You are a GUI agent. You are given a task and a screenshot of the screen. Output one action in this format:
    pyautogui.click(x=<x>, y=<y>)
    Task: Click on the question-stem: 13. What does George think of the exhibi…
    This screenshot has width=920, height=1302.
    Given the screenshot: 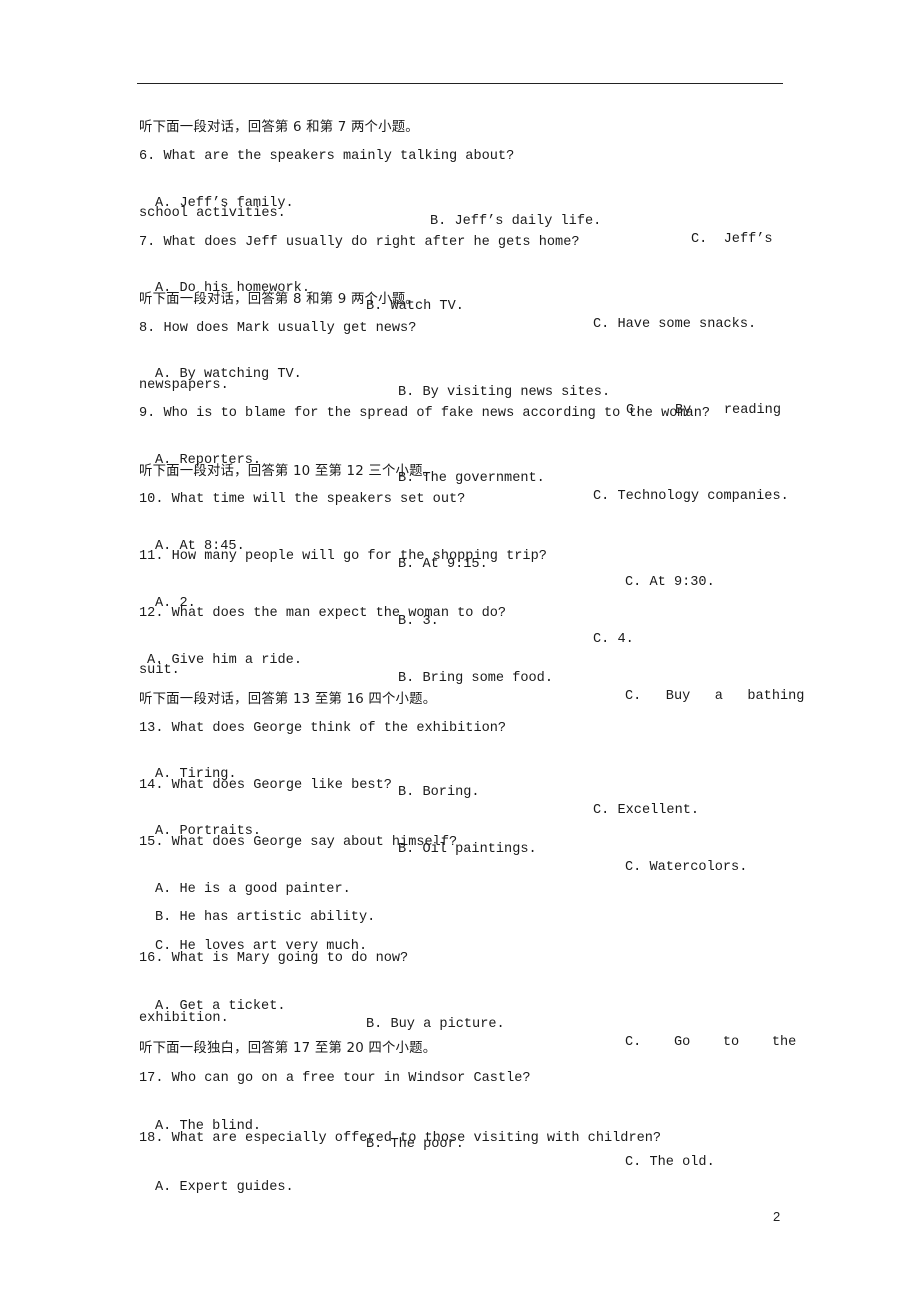 What is the action you would take?
    pyautogui.click(x=323, y=728)
    